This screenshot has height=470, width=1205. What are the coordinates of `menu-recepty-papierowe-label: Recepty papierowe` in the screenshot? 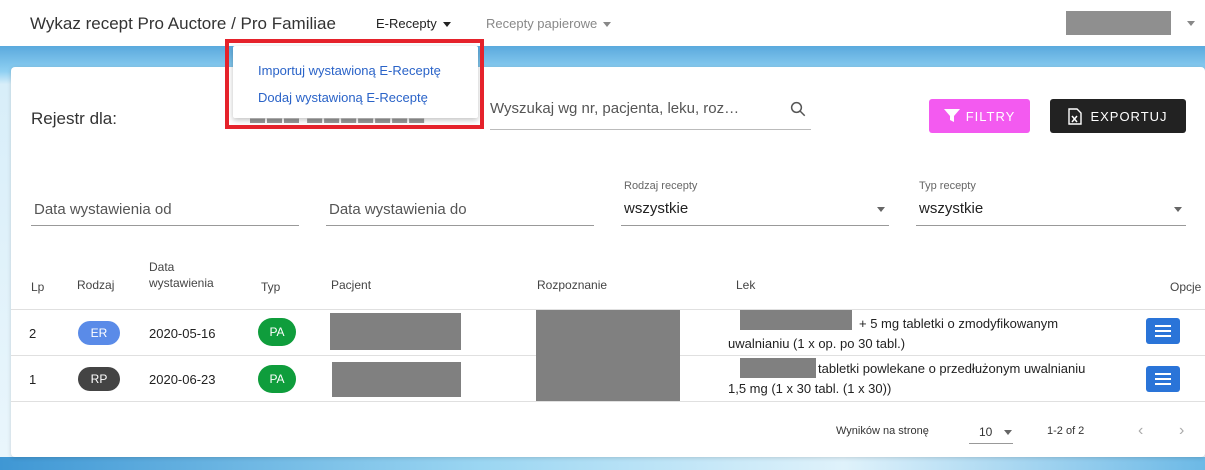 It's located at (542, 23).